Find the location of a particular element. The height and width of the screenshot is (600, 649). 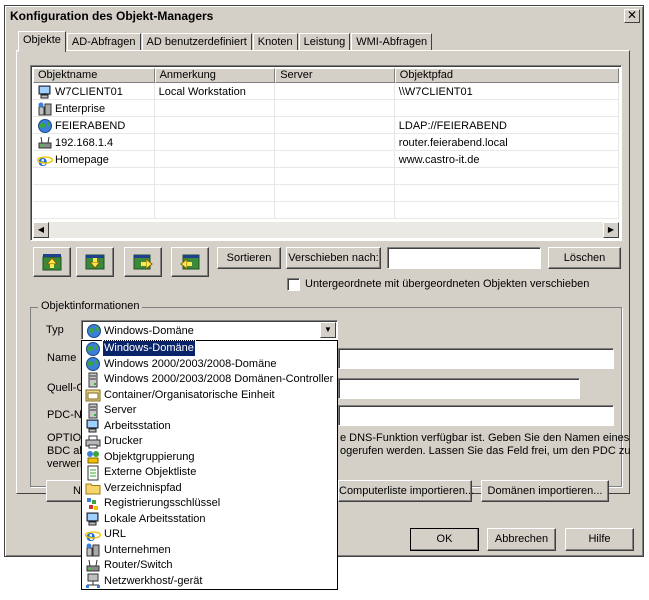

dropdown-option: Drucker is located at coordinates (209, 442).